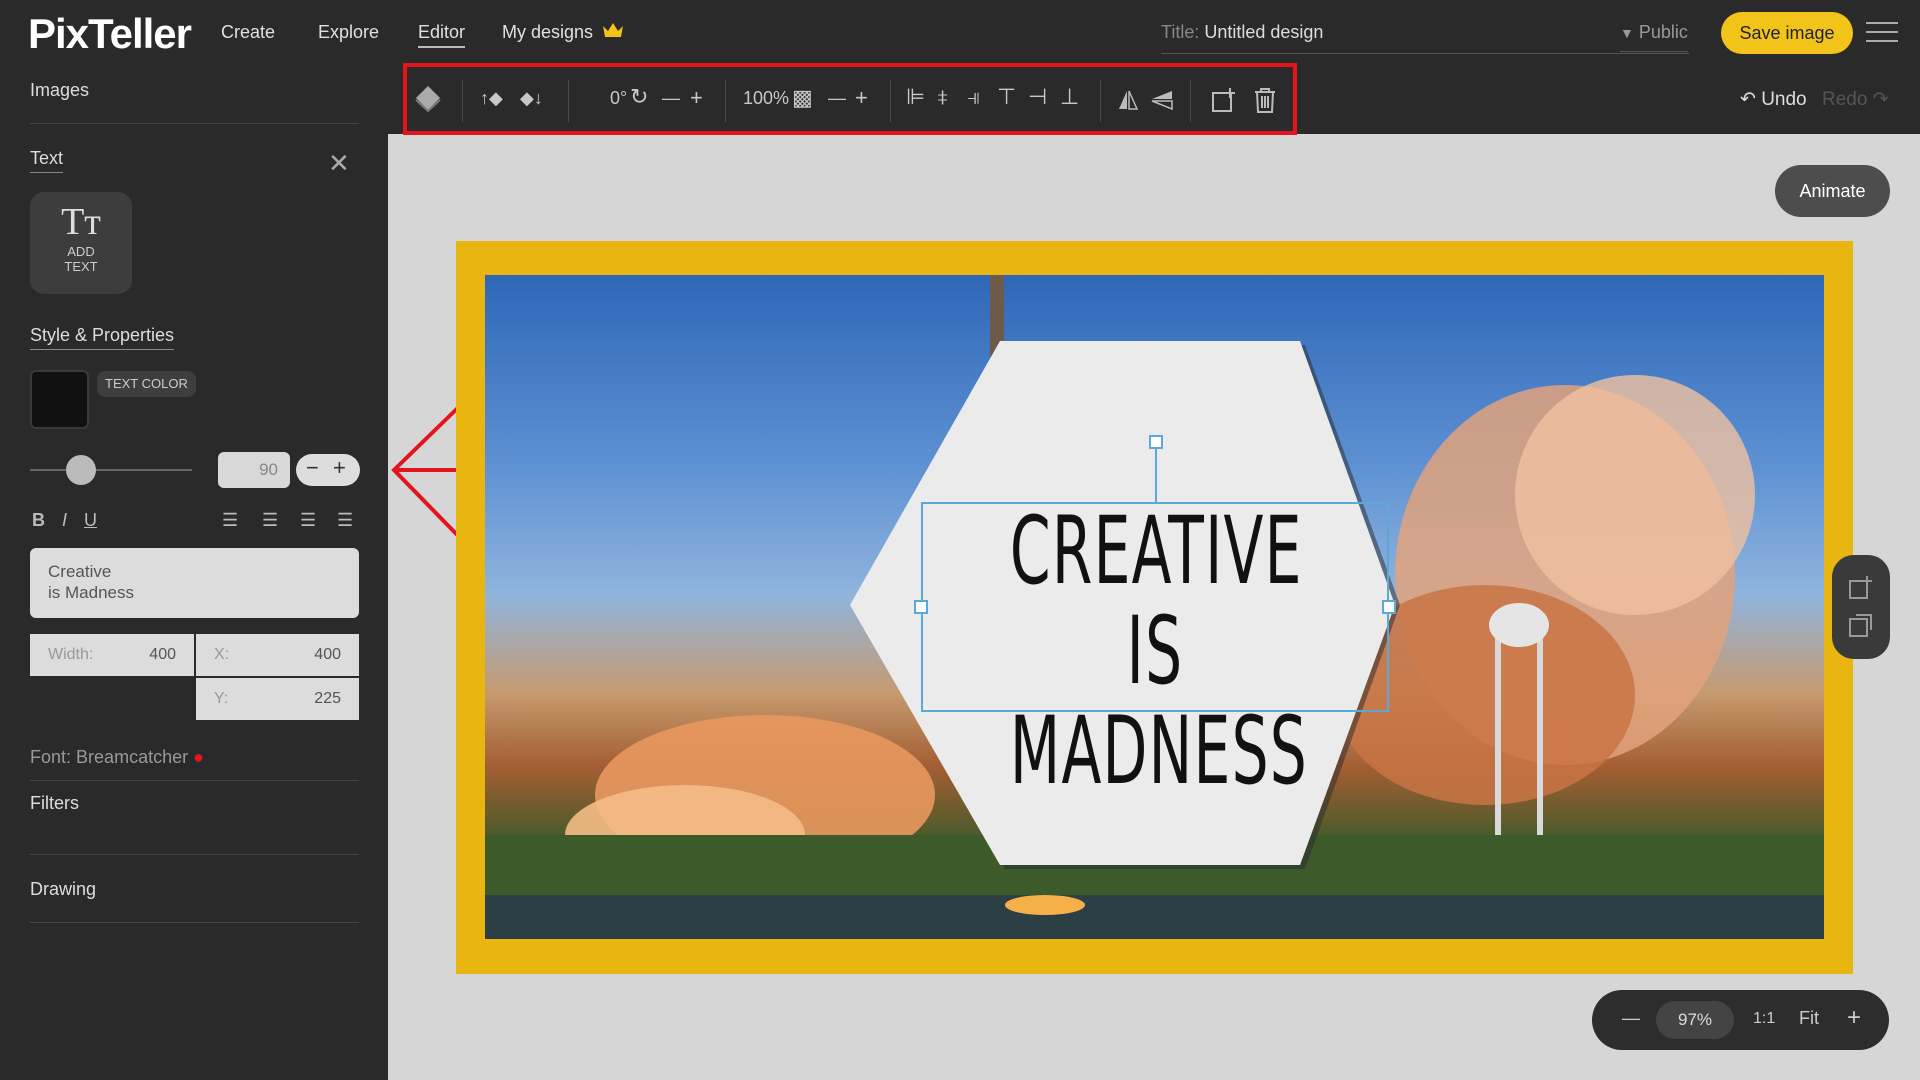 Image resolution: width=1920 pixels, height=1080 pixels. I want to click on font-size-stepper: − +, so click(328, 470).